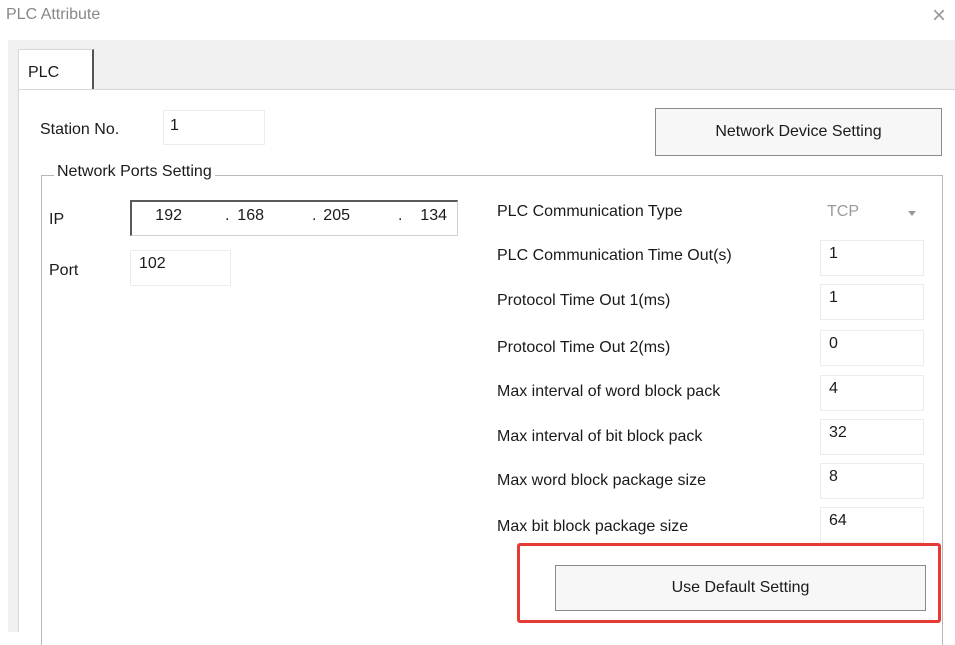 This screenshot has width=955, height=645. Describe the element at coordinates (80, 129) in the screenshot. I see `station-label: Station No.` at that location.